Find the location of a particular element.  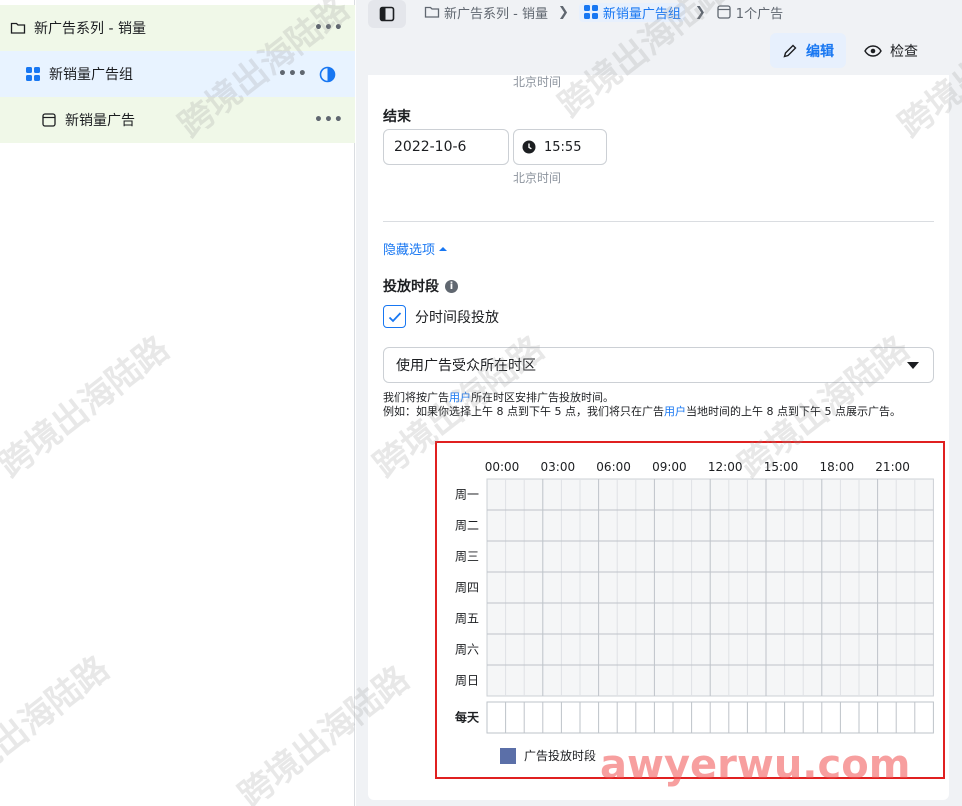

site-watermark: awyerwu.com is located at coordinates (755, 765).